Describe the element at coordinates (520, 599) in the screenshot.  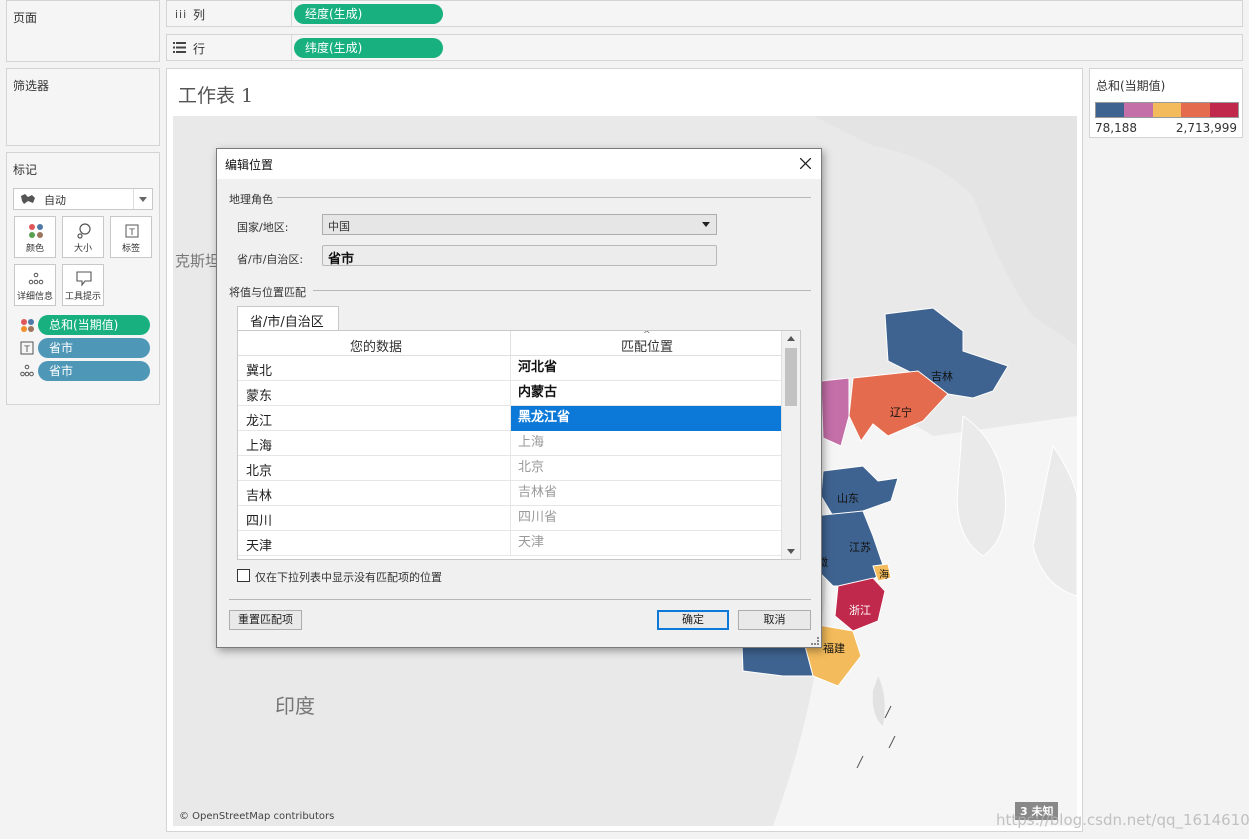
I see `footer-divider` at that location.